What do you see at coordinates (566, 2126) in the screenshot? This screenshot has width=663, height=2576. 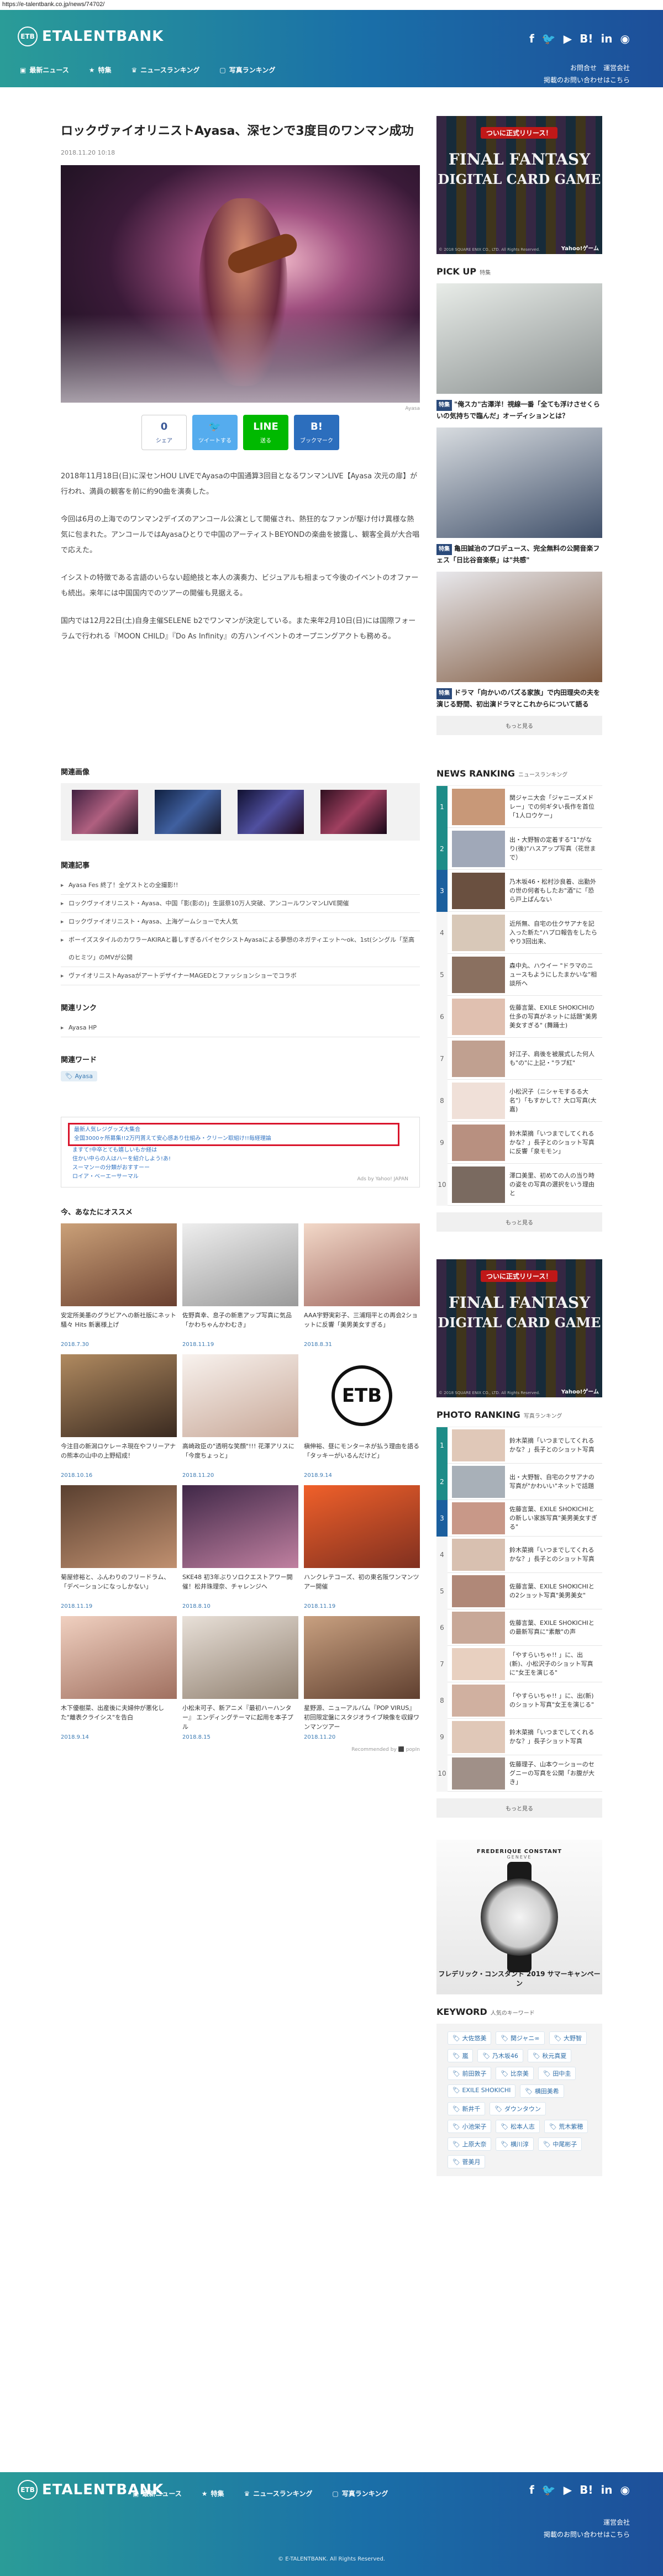 I see `keyword-tag: 🏷 荒木紫穂` at bounding box center [566, 2126].